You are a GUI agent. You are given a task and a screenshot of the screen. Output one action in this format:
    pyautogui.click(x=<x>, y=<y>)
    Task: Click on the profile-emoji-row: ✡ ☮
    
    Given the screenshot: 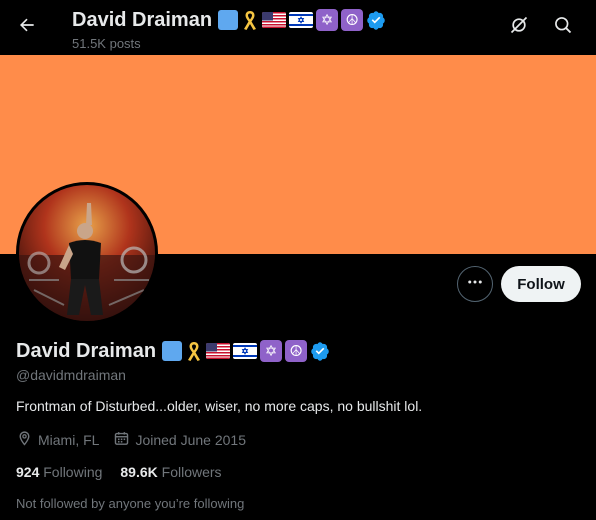 What is the action you would take?
    pyautogui.click(x=247, y=351)
    